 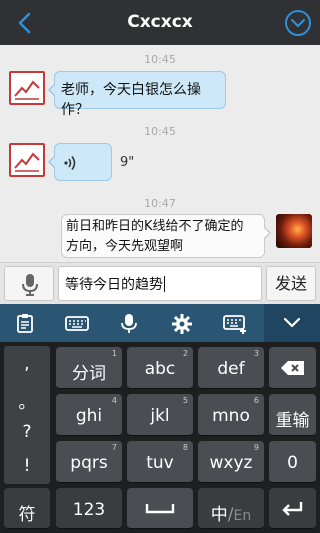 I want to click on collapse-keyboard-button, so click(x=292, y=323).